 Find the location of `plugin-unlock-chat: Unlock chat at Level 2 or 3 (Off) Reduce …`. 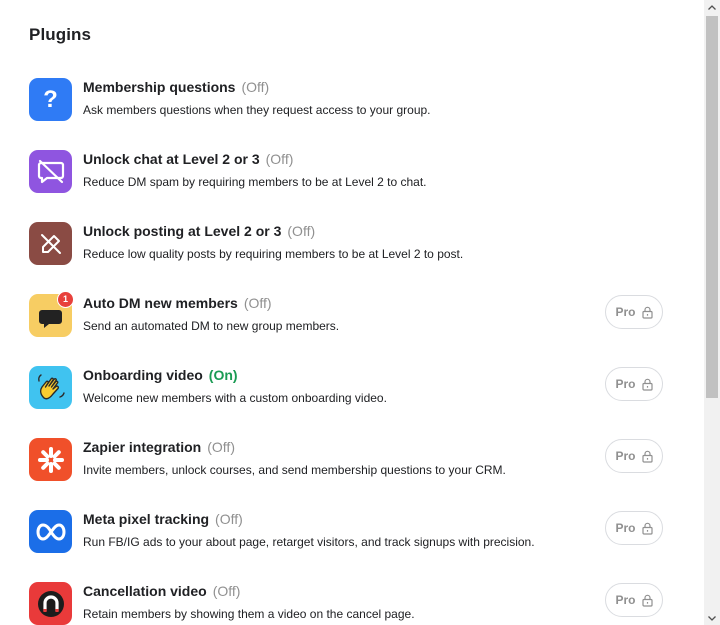

plugin-unlock-chat: Unlock chat at Level 2 or 3 (Off) Reduce … is located at coordinates (354, 180).